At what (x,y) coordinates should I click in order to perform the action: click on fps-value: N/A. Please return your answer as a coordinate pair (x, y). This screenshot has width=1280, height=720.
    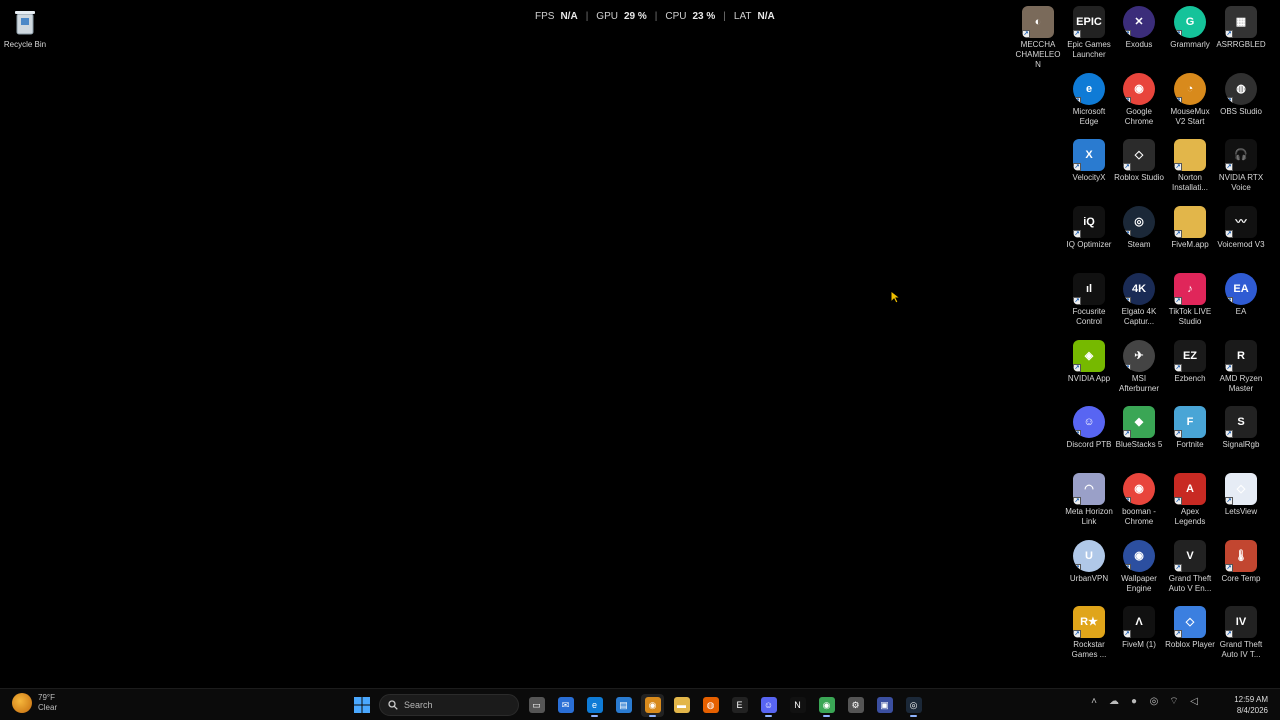
    Looking at the image, I should click on (569, 16).